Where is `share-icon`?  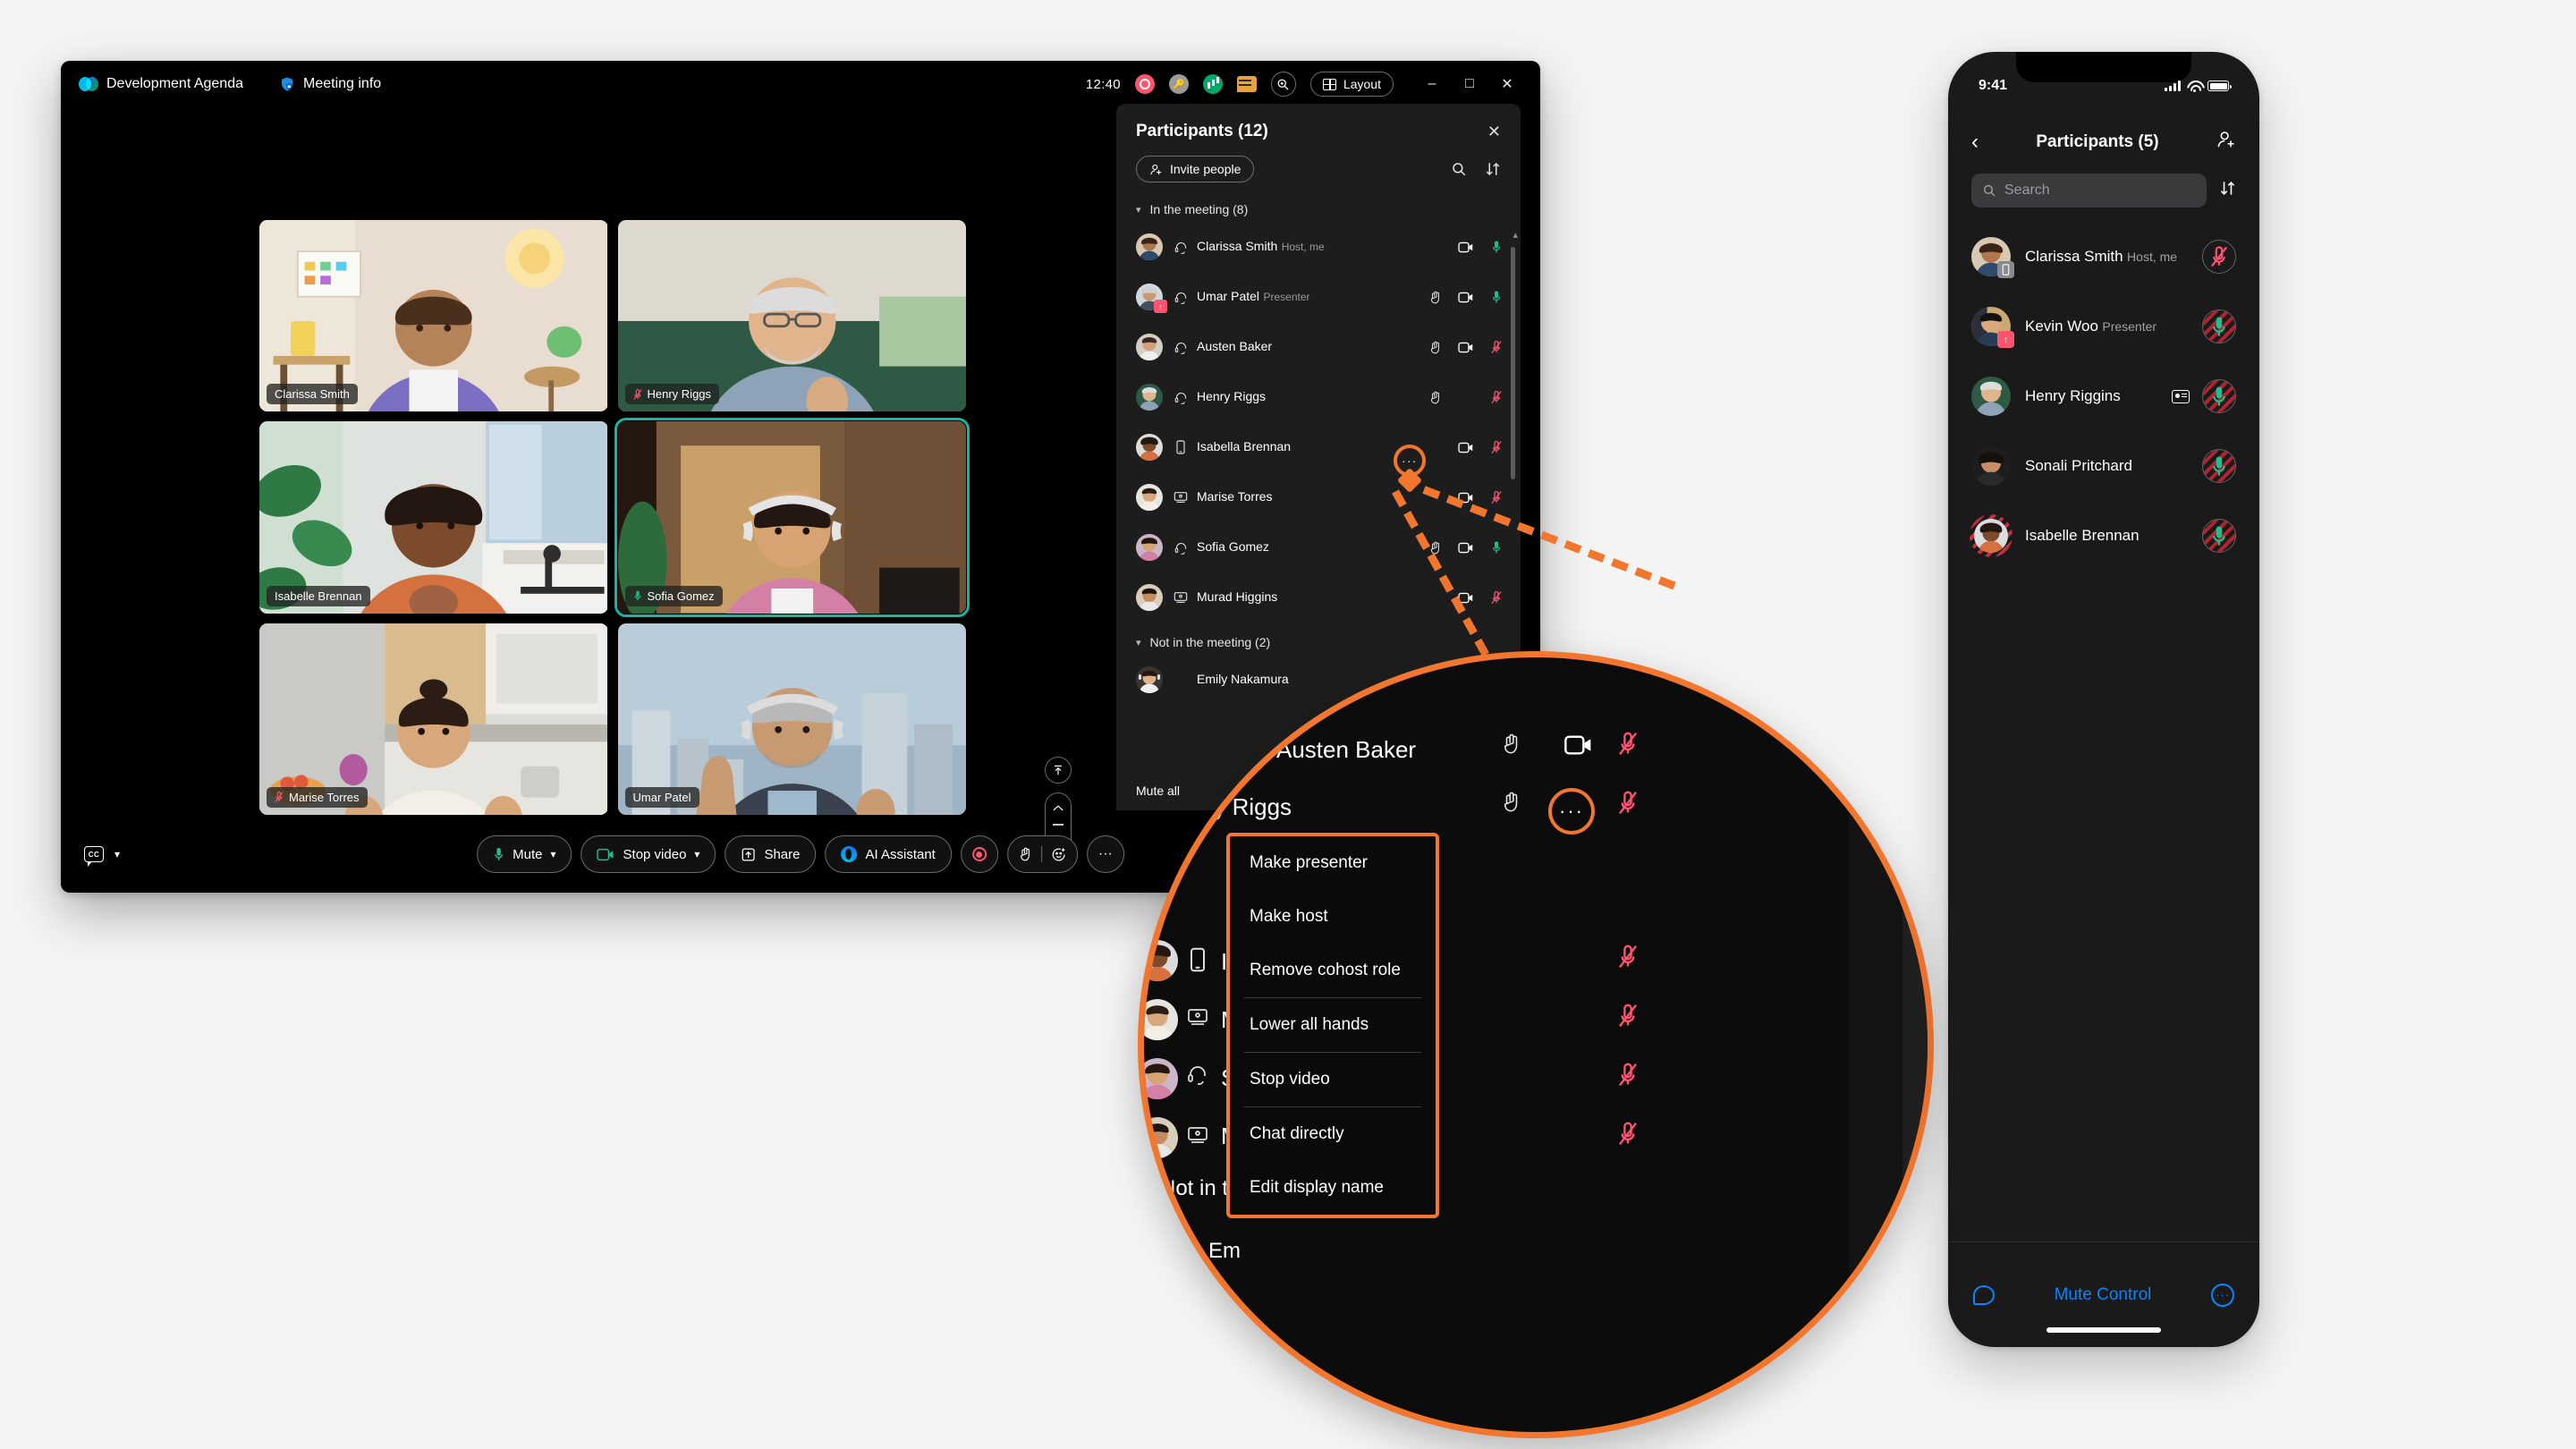 share-icon is located at coordinates (748, 854).